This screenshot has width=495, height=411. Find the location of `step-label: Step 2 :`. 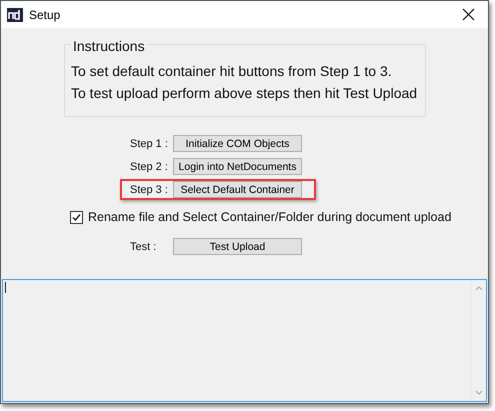

step-label: Step 2 : is located at coordinates (149, 166).